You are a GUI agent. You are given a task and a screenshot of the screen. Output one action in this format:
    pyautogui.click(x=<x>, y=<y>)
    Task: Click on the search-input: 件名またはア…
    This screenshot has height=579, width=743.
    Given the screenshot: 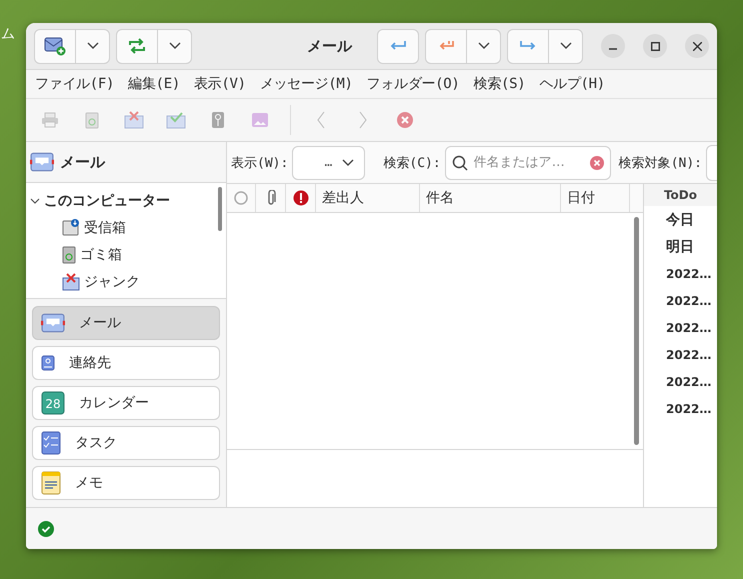 What is the action you would take?
    pyautogui.click(x=529, y=162)
    